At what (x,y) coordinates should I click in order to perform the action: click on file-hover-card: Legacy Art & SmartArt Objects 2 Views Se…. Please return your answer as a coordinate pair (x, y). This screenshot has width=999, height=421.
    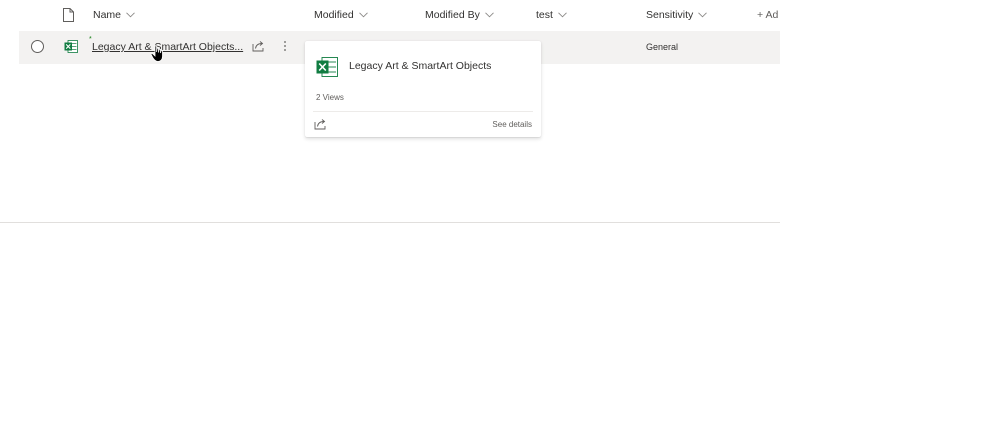
    Looking at the image, I should click on (423, 89).